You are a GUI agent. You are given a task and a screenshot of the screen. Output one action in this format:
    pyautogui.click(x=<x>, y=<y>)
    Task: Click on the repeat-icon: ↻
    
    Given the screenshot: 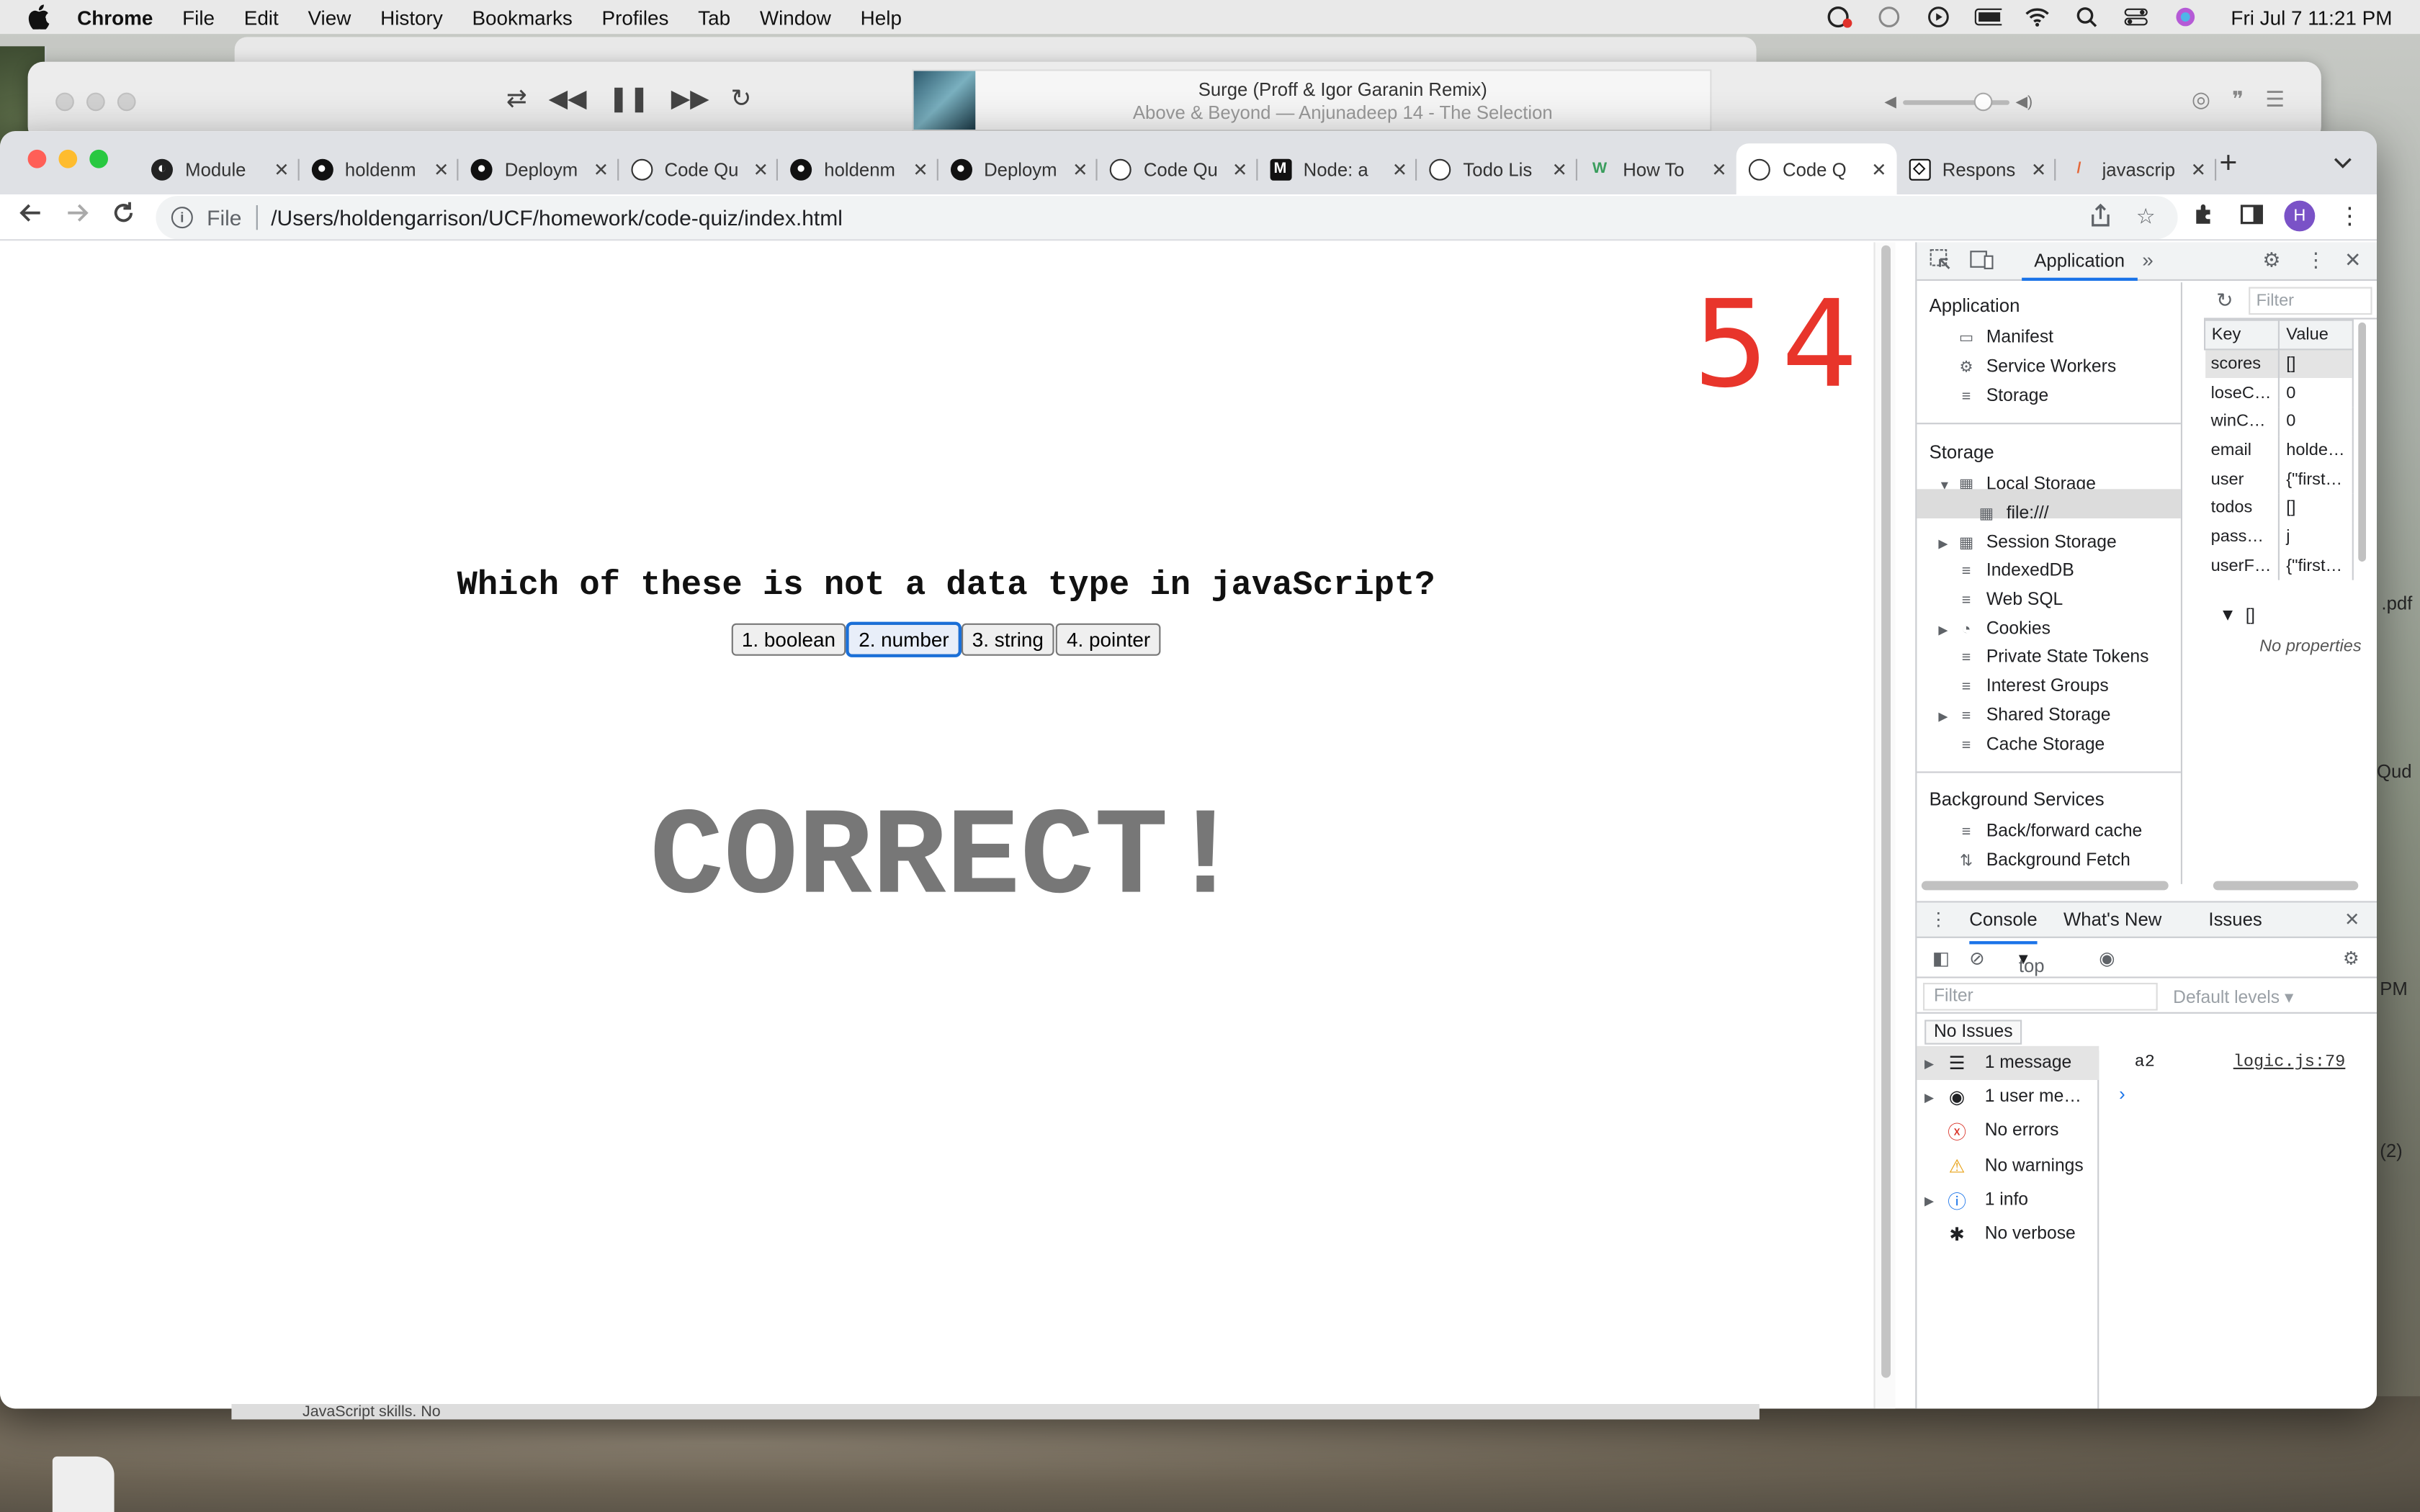 What is the action you would take?
    pyautogui.click(x=741, y=99)
    